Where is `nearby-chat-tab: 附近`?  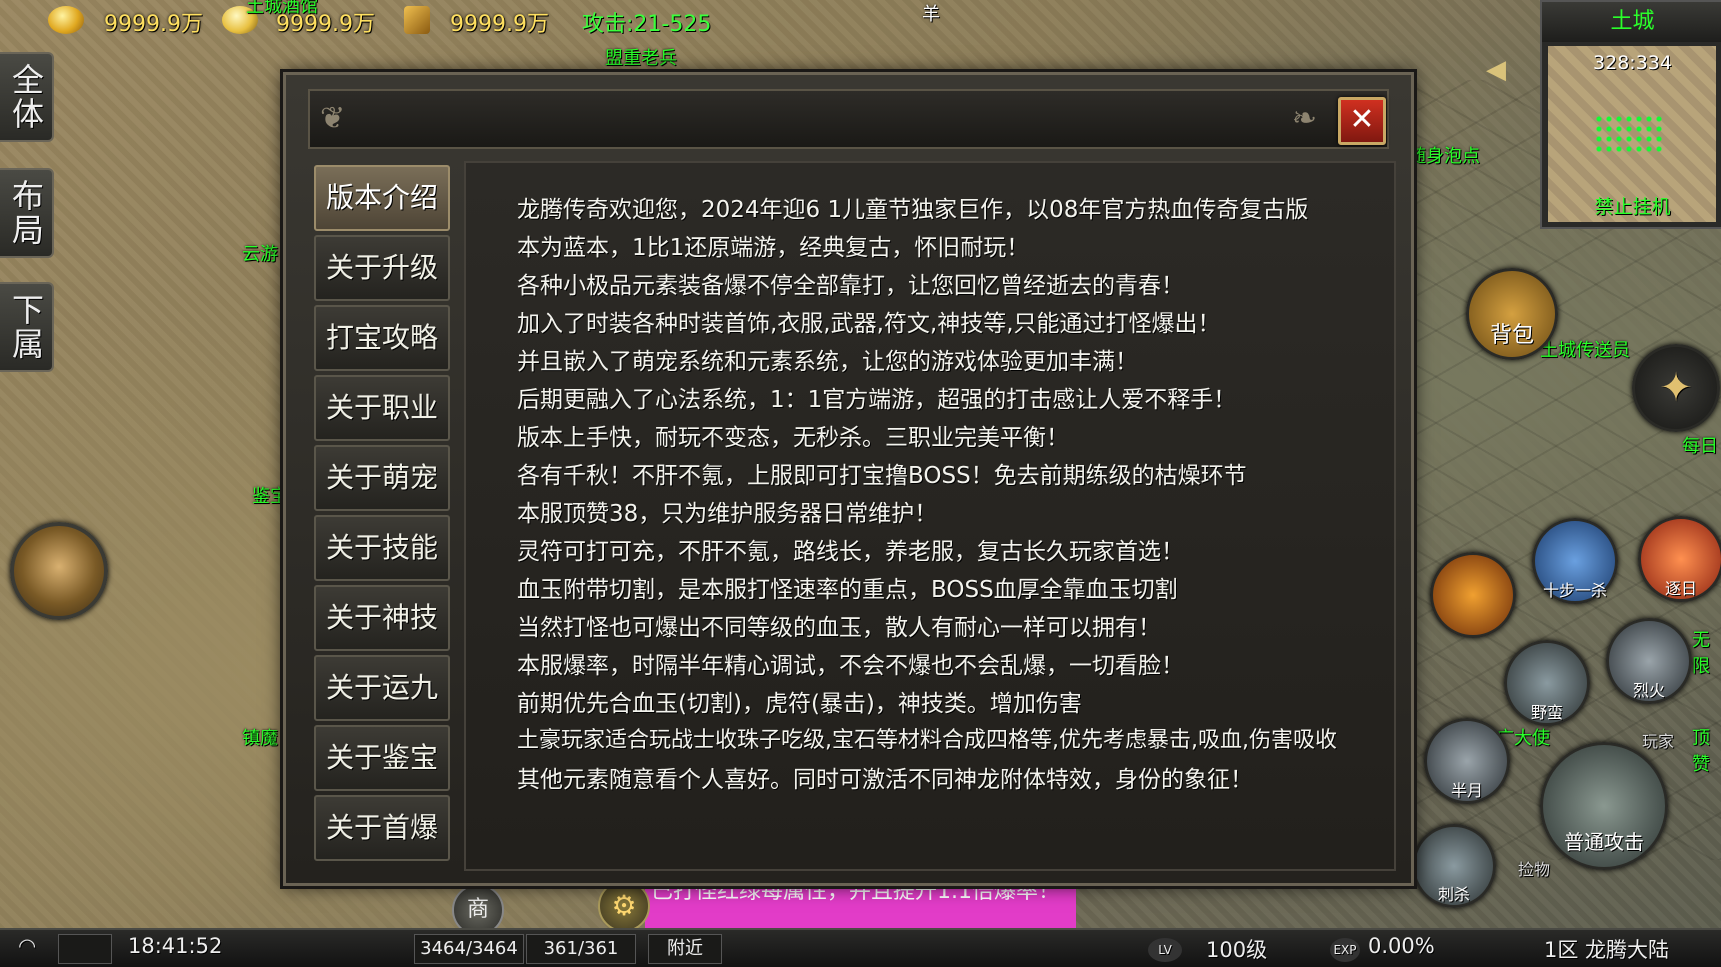
nearby-chat-tab: 附近 is located at coordinates (685, 949).